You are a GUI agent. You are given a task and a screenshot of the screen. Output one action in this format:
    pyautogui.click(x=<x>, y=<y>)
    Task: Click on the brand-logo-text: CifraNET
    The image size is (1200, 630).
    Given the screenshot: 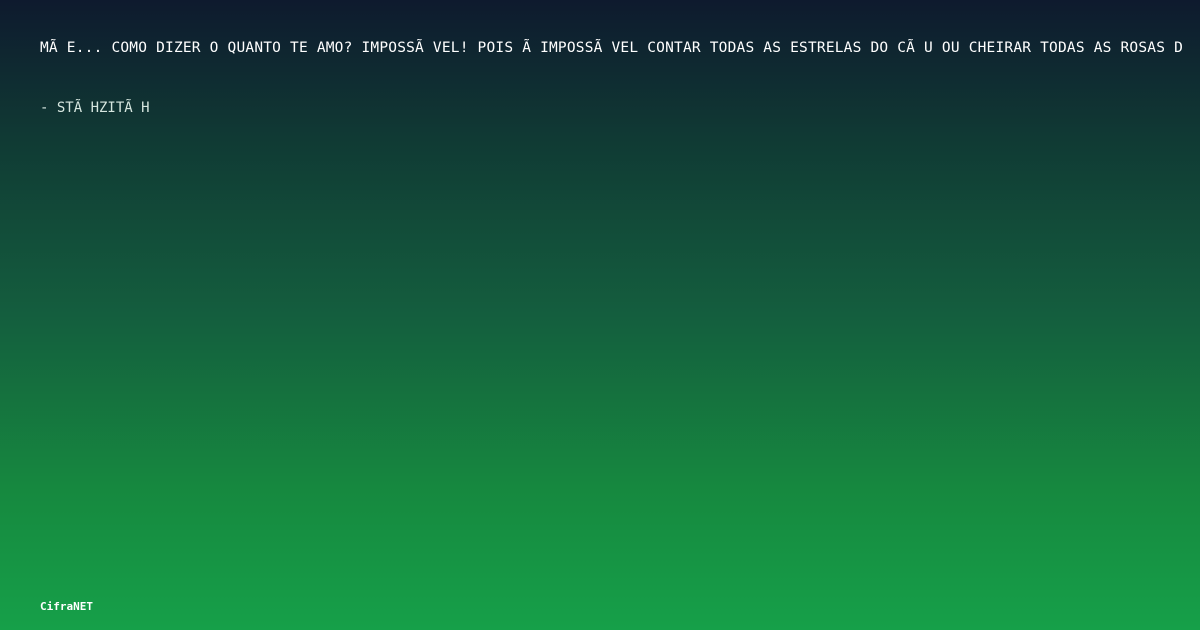 What is the action you would take?
    pyautogui.click(x=66, y=606)
    